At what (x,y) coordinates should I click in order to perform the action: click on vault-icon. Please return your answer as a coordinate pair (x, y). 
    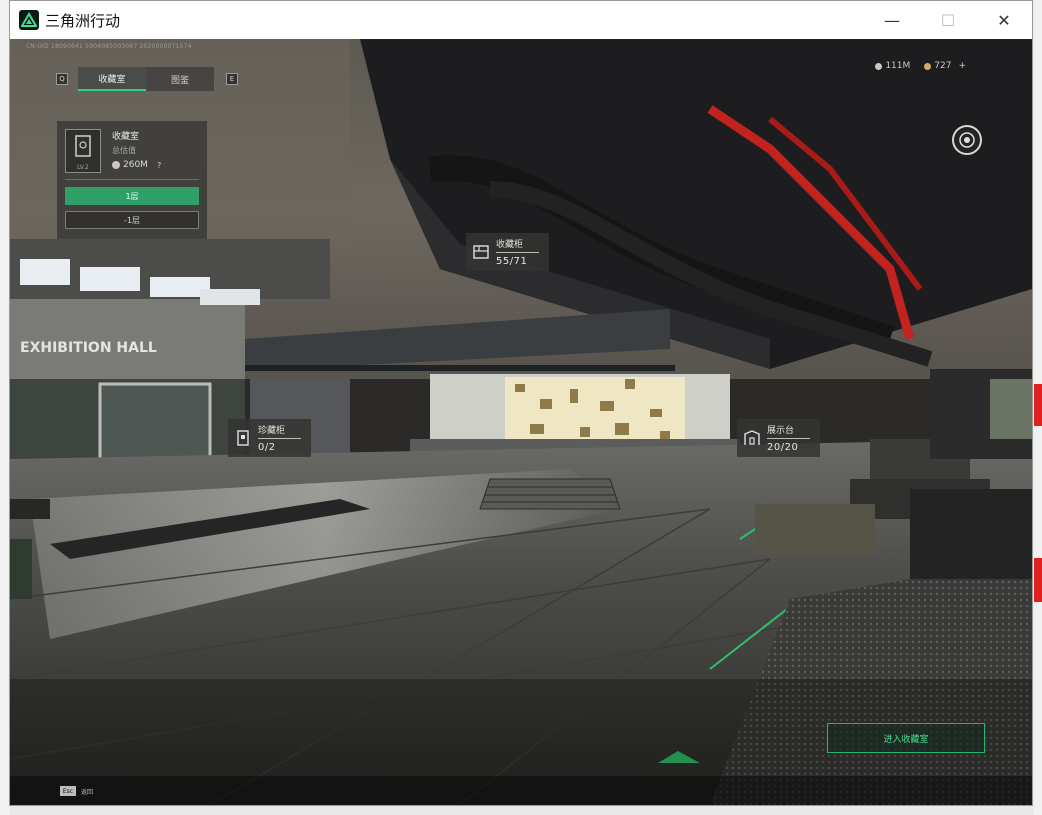
    Looking at the image, I should click on (83, 146).